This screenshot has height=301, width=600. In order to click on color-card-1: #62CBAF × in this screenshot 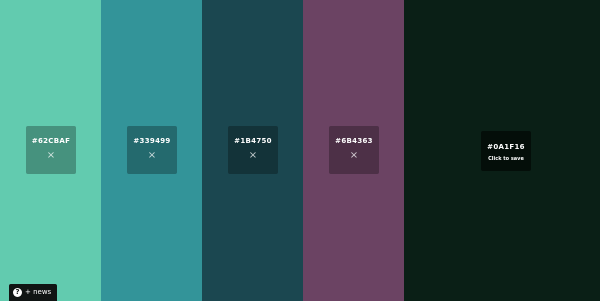, I will do `click(51, 150)`.